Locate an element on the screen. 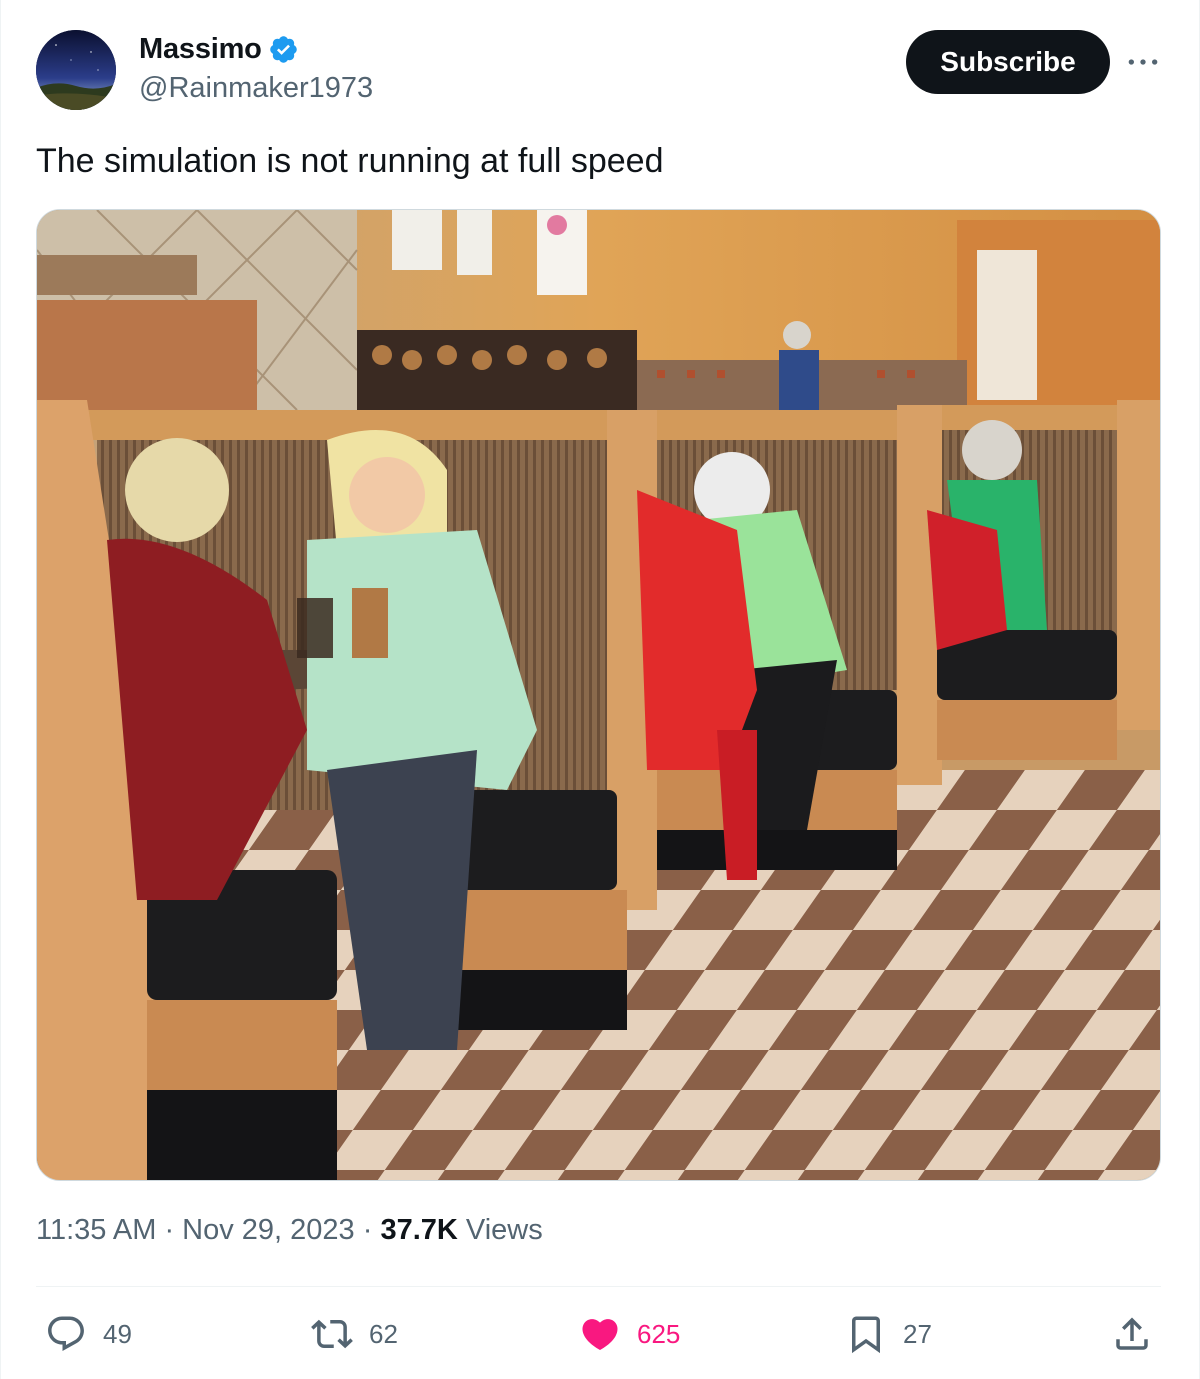 This screenshot has width=1200, height=1379. divider is located at coordinates (598, 1286).